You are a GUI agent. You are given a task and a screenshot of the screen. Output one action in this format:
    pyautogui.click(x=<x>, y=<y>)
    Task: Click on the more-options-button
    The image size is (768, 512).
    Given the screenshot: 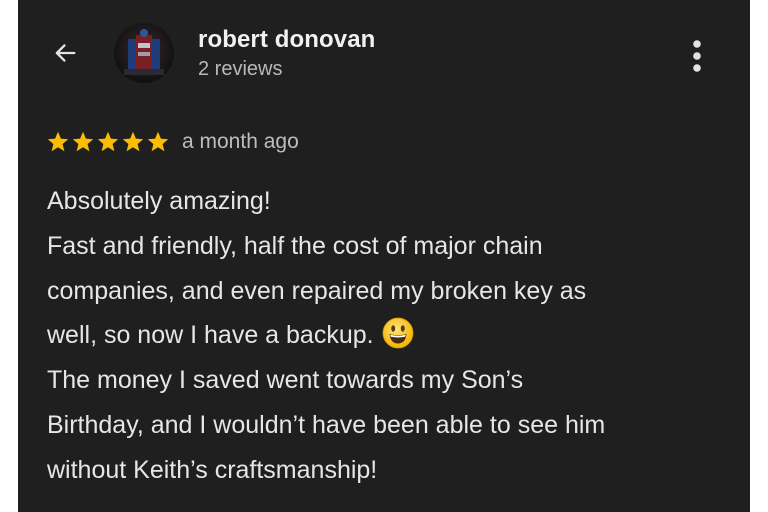 What is the action you would take?
    pyautogui.click(x=697, y=56)
    